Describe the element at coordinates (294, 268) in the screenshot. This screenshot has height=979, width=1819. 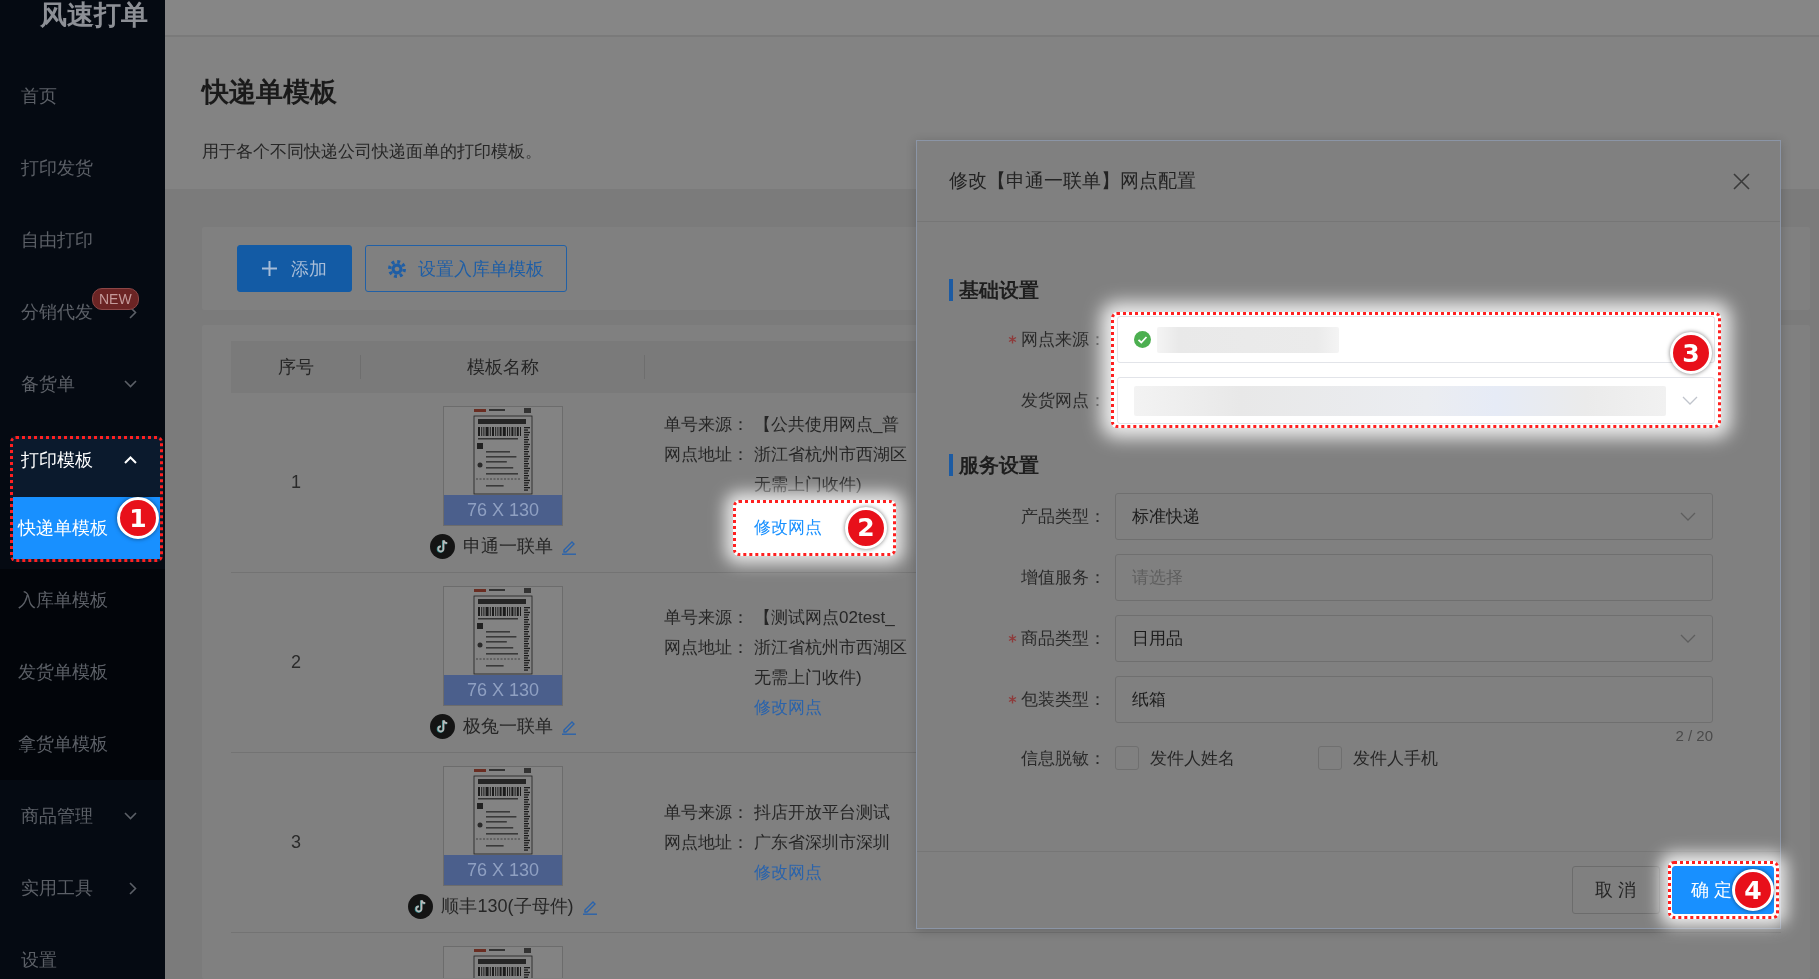
I see `add-button: 添加` at that location.